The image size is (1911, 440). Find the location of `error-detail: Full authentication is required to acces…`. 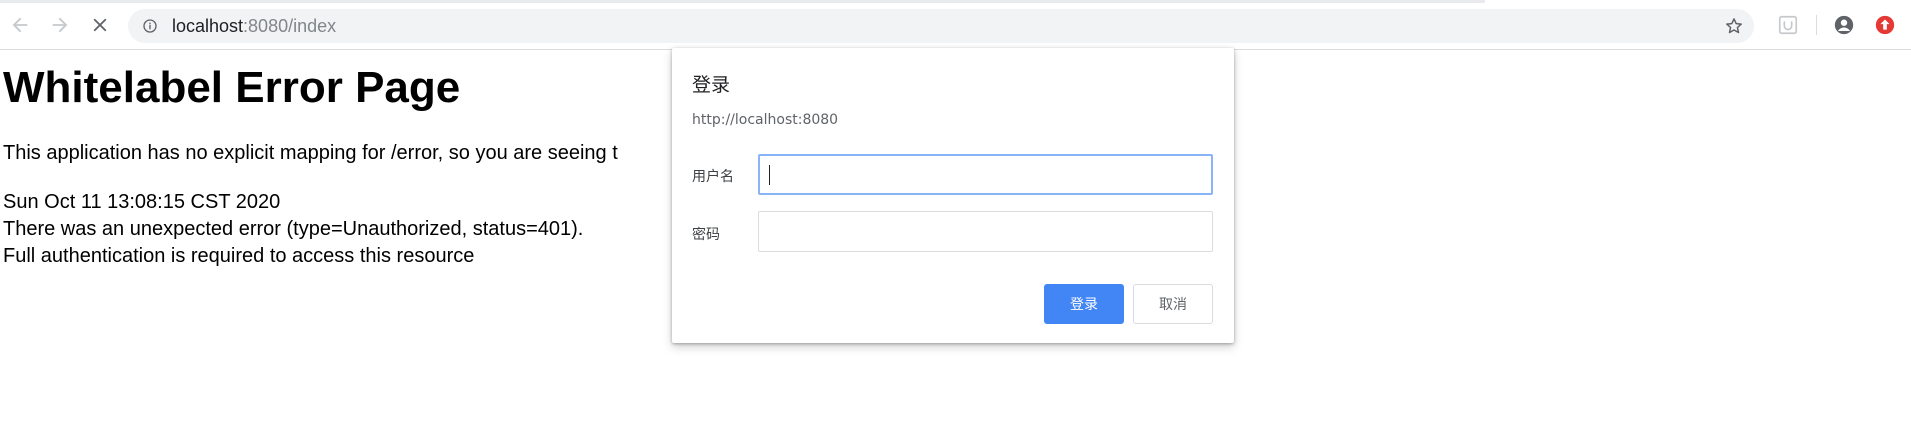

error-detail: Full authentication is required to acces… is located at coordinates (239, 256).